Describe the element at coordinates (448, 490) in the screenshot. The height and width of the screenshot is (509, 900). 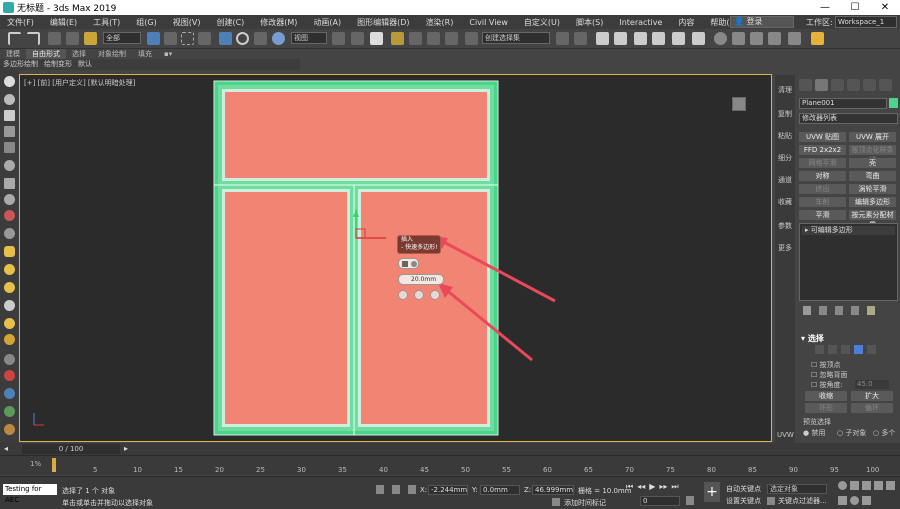
I see `x-coord-field: -2.244mm` at that location.